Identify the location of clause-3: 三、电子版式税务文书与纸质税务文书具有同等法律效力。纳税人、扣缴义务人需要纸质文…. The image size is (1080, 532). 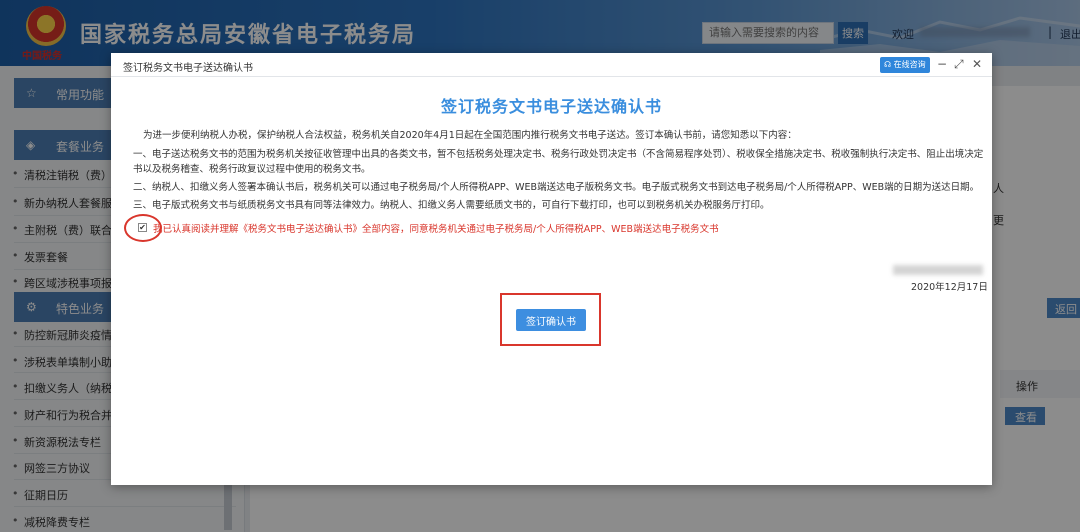
(451, 205).